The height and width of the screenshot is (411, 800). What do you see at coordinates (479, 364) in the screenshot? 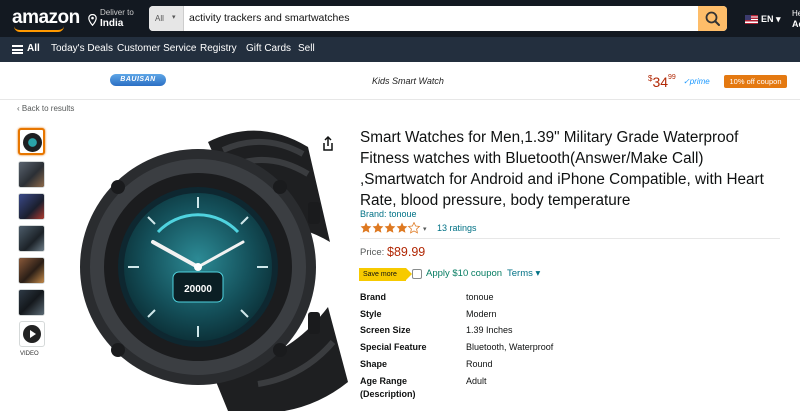
I see `spec-value: Round` at bounding box center [479, 364].